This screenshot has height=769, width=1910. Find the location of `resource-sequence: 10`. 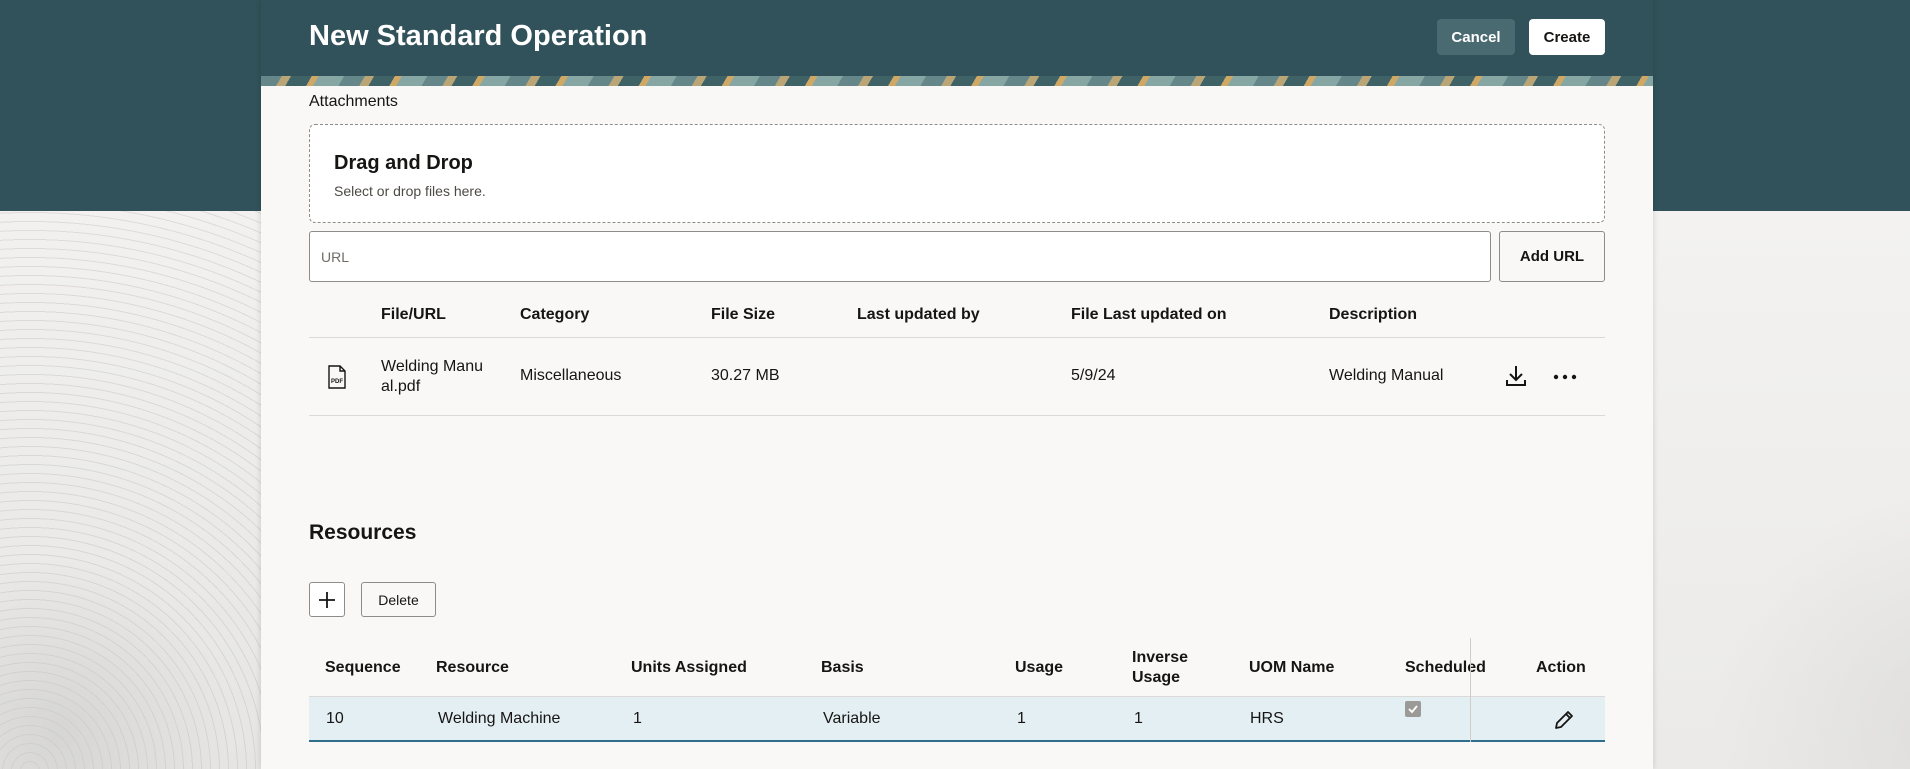

resource-sequence: 10 is located at coordinates (335, 718).